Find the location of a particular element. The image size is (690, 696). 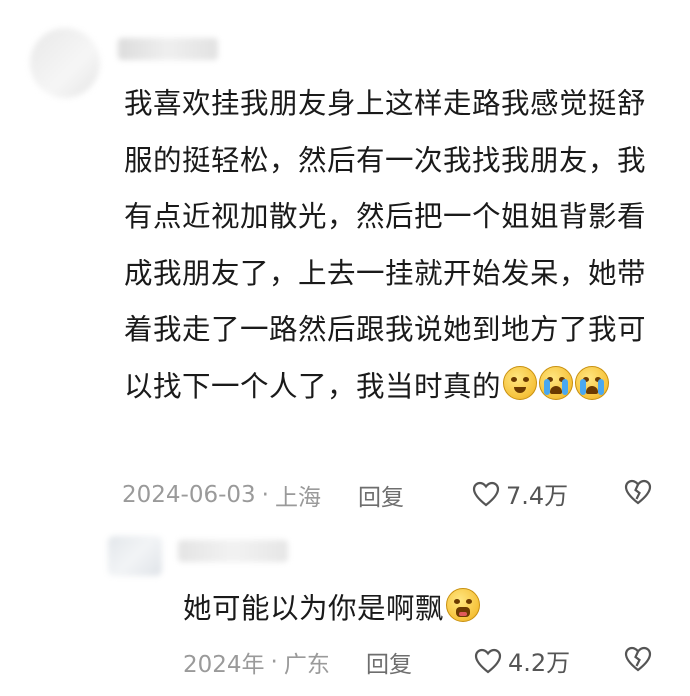

dizzy-face-icon is located at coordinates (520, 382).